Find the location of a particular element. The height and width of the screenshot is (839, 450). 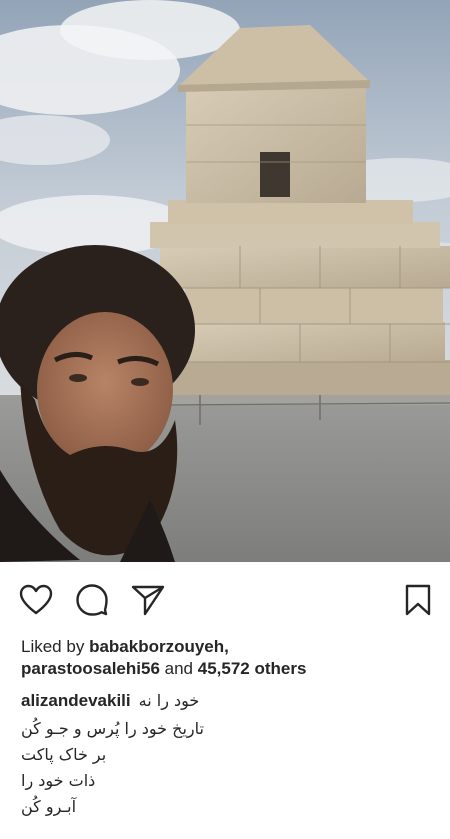

bookmark-outline-icon is located at coordinates (418, 600).